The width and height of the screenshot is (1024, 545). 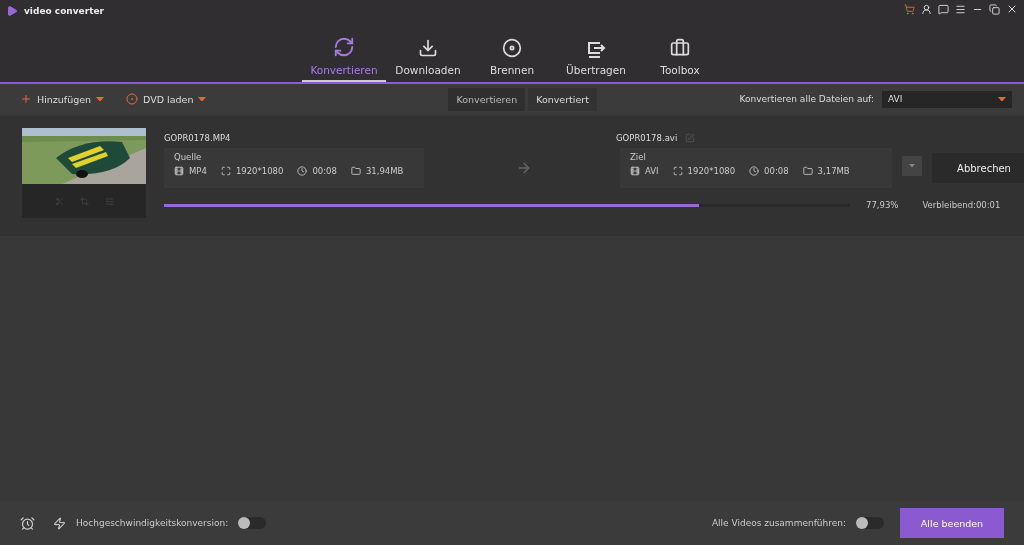 What do you see at coordinates (428, 48) in the screenshot?
I see `download-icon` at bounding box center [428, 48].